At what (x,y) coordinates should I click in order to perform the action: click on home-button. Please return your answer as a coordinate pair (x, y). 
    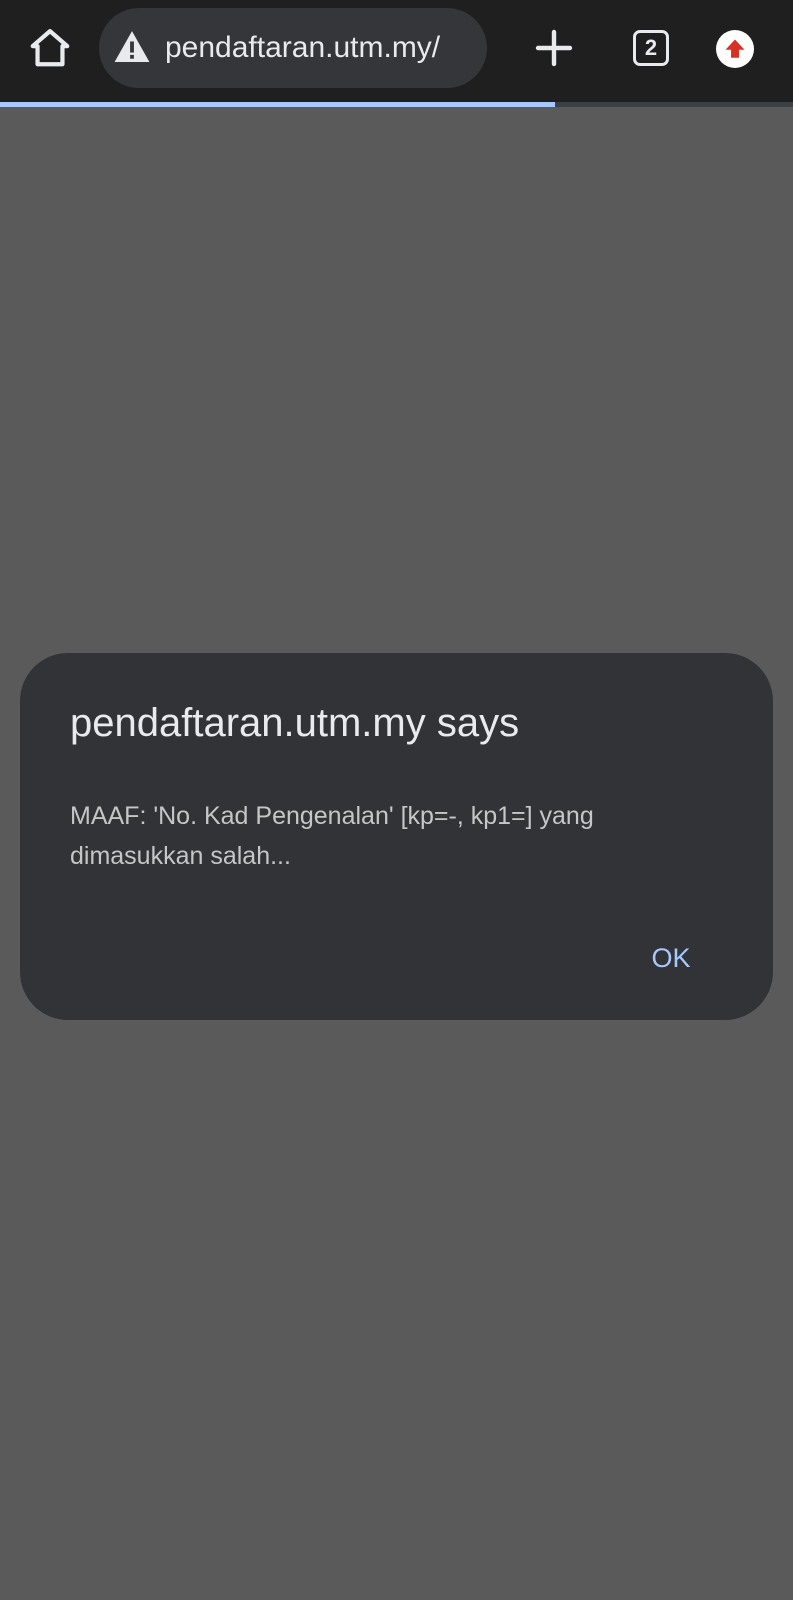
    Looking at the image, I should click on (50, 48).